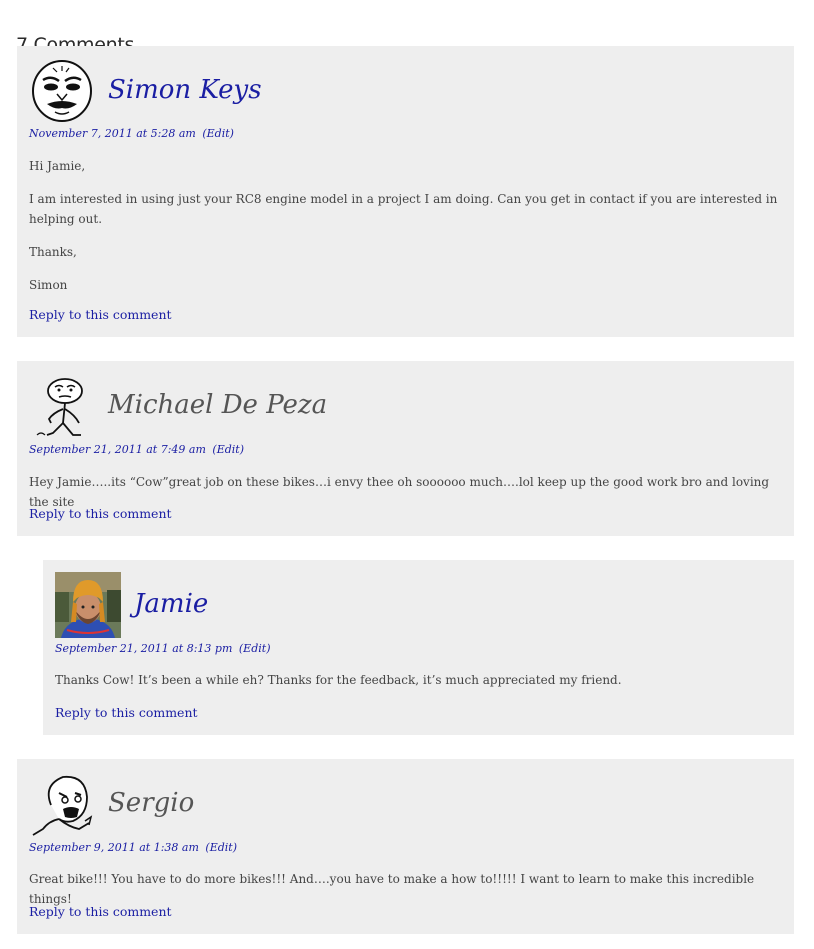  Describe the element at coordinates (59, 407) in the screenshot. I see `rage-face-thinking-icon` at that location.